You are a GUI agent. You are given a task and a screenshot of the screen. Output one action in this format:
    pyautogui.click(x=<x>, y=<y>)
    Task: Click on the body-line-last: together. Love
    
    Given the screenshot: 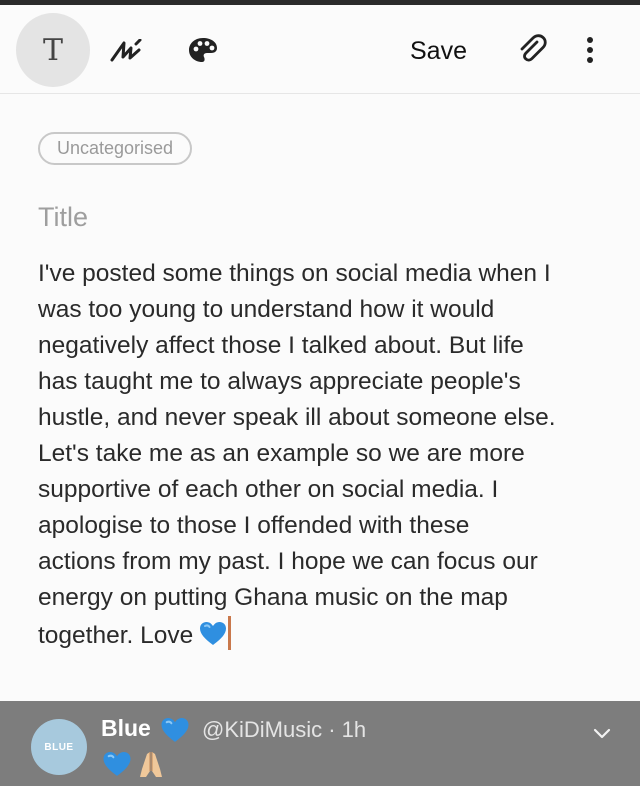 What is the action you would take?
    pyautogui.click(x=325, y=637)
    